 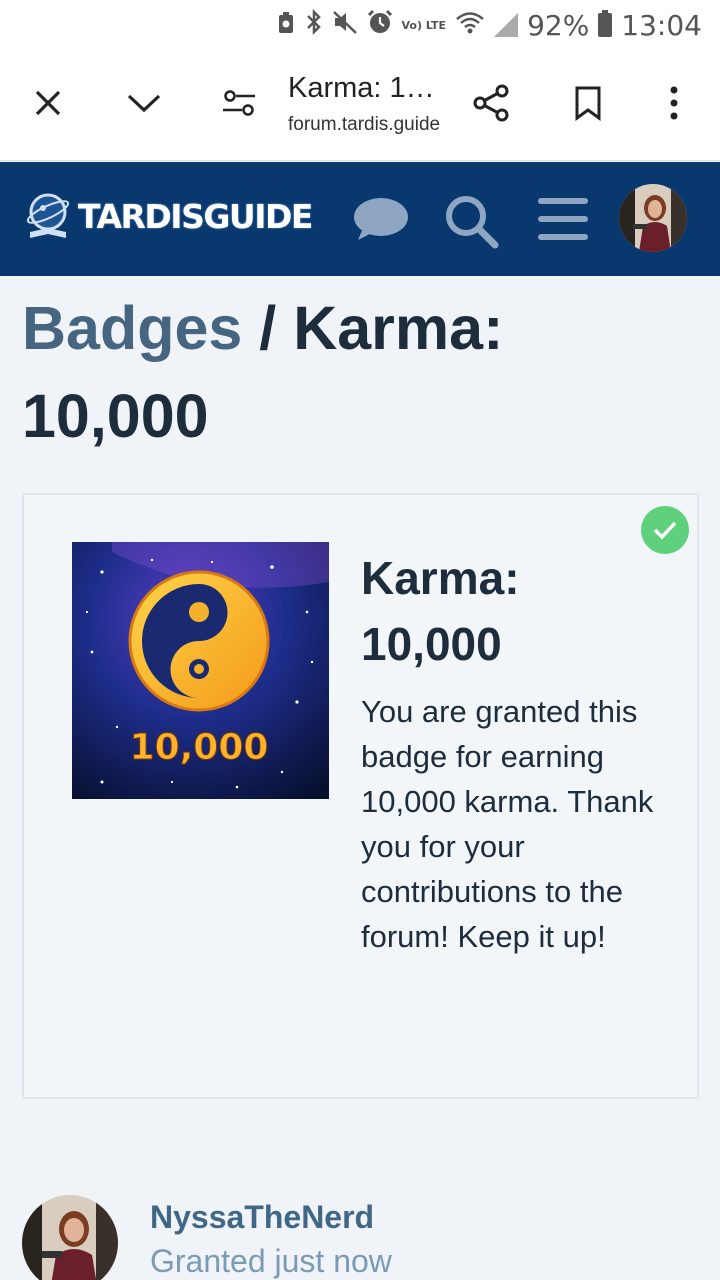 I want to click on site-settings-icon, so click(x=239, y=103).